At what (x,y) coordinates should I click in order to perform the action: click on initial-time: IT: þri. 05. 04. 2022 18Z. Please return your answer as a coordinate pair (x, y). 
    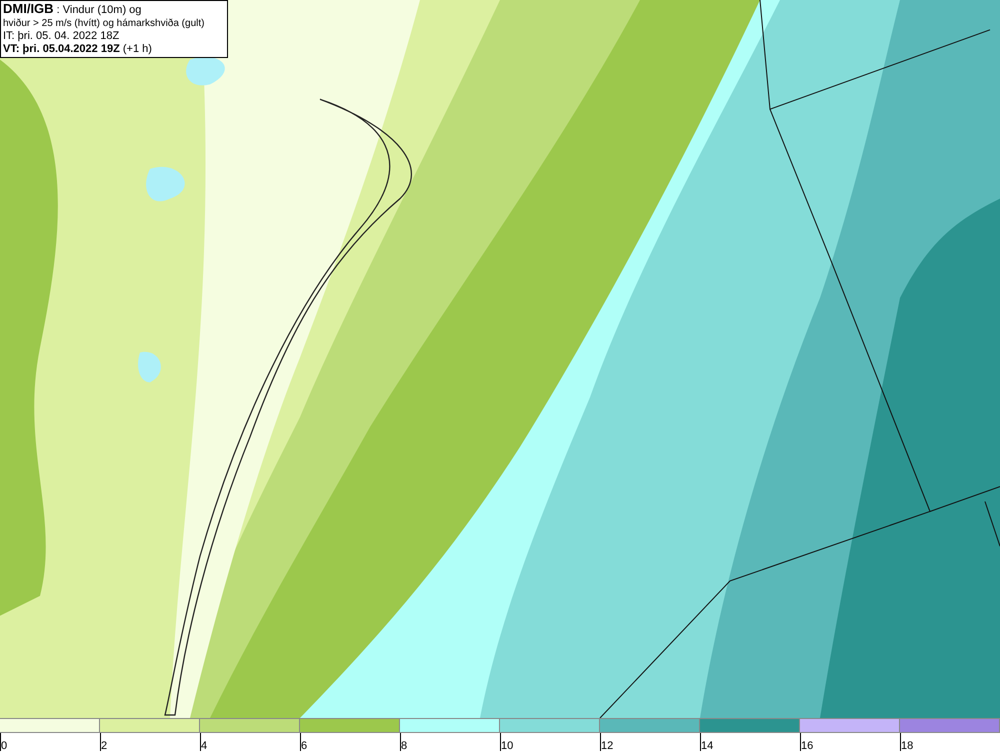
    Looking at the image, I should click on (61, 36).